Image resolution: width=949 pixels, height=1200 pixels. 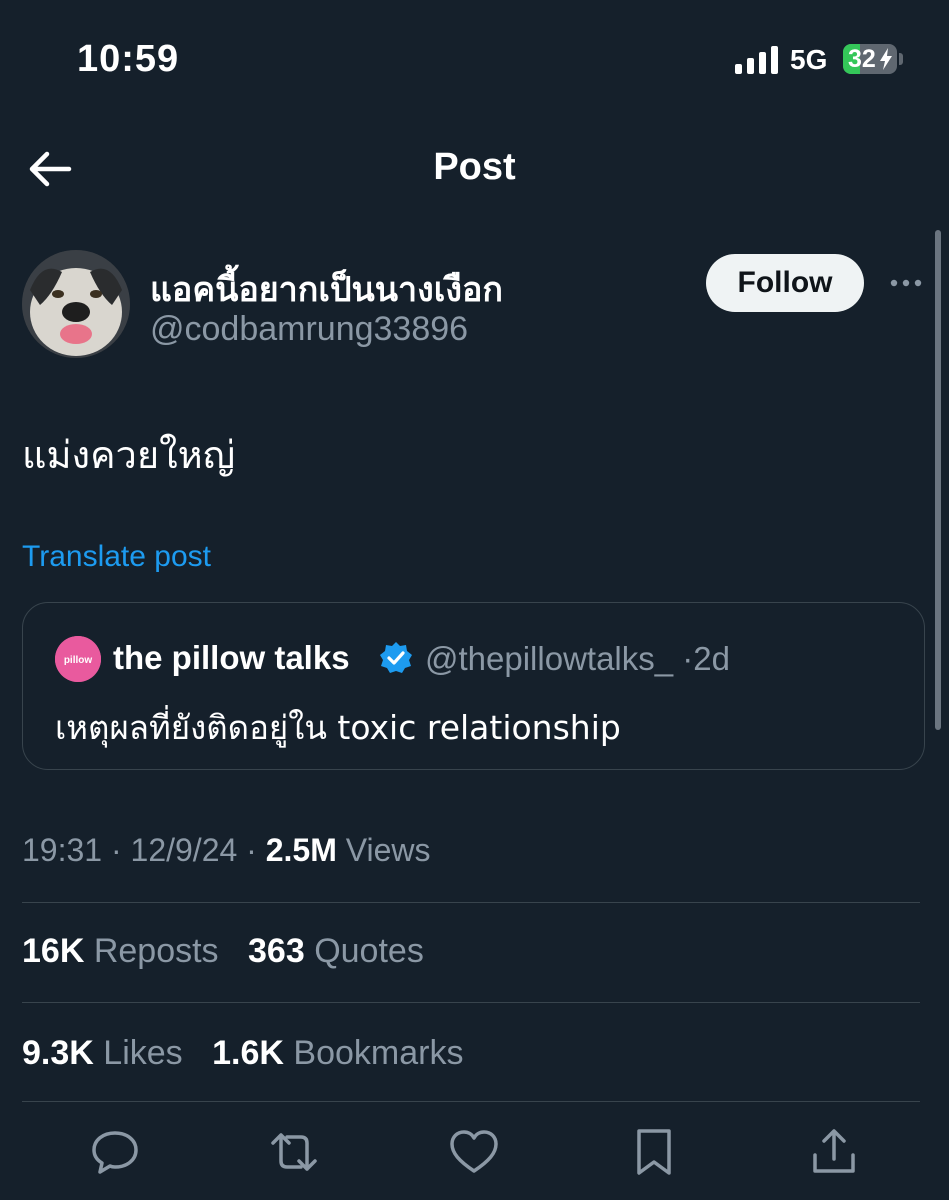 I want to click on pillow-talks-logo: pillow, so click(x=78, y=659).